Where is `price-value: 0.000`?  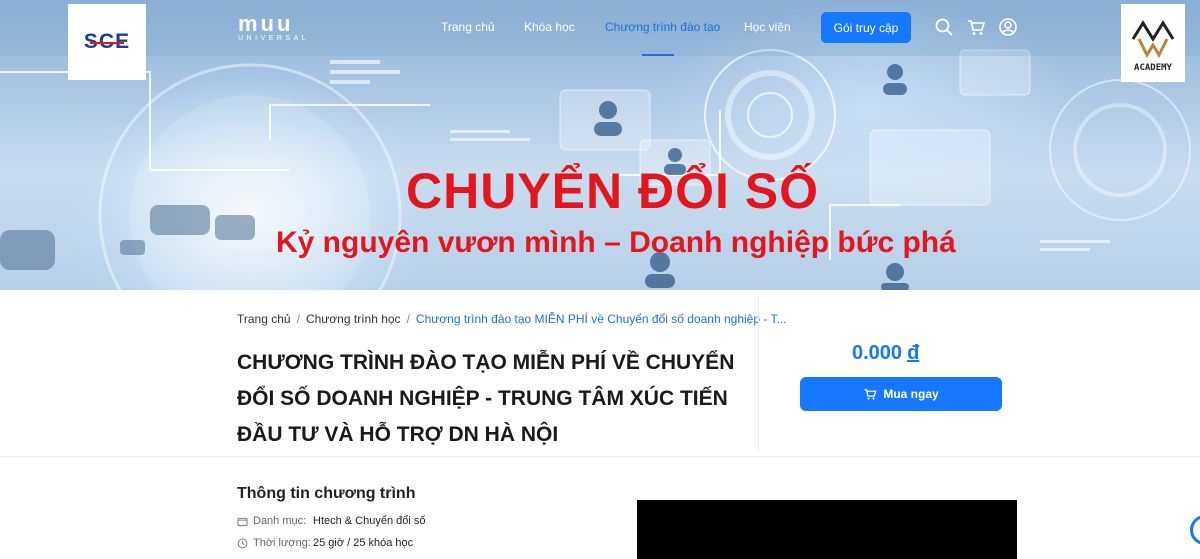 price-value: 0.000 is located at coordinates (877, 353).